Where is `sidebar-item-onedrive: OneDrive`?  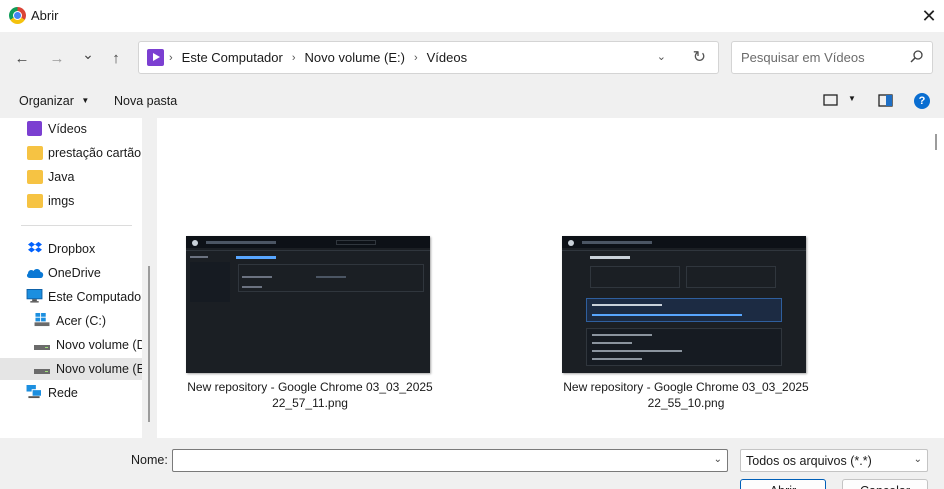
sidebar-item-onedrive: OneDrive is located at coordinates (71, 273).